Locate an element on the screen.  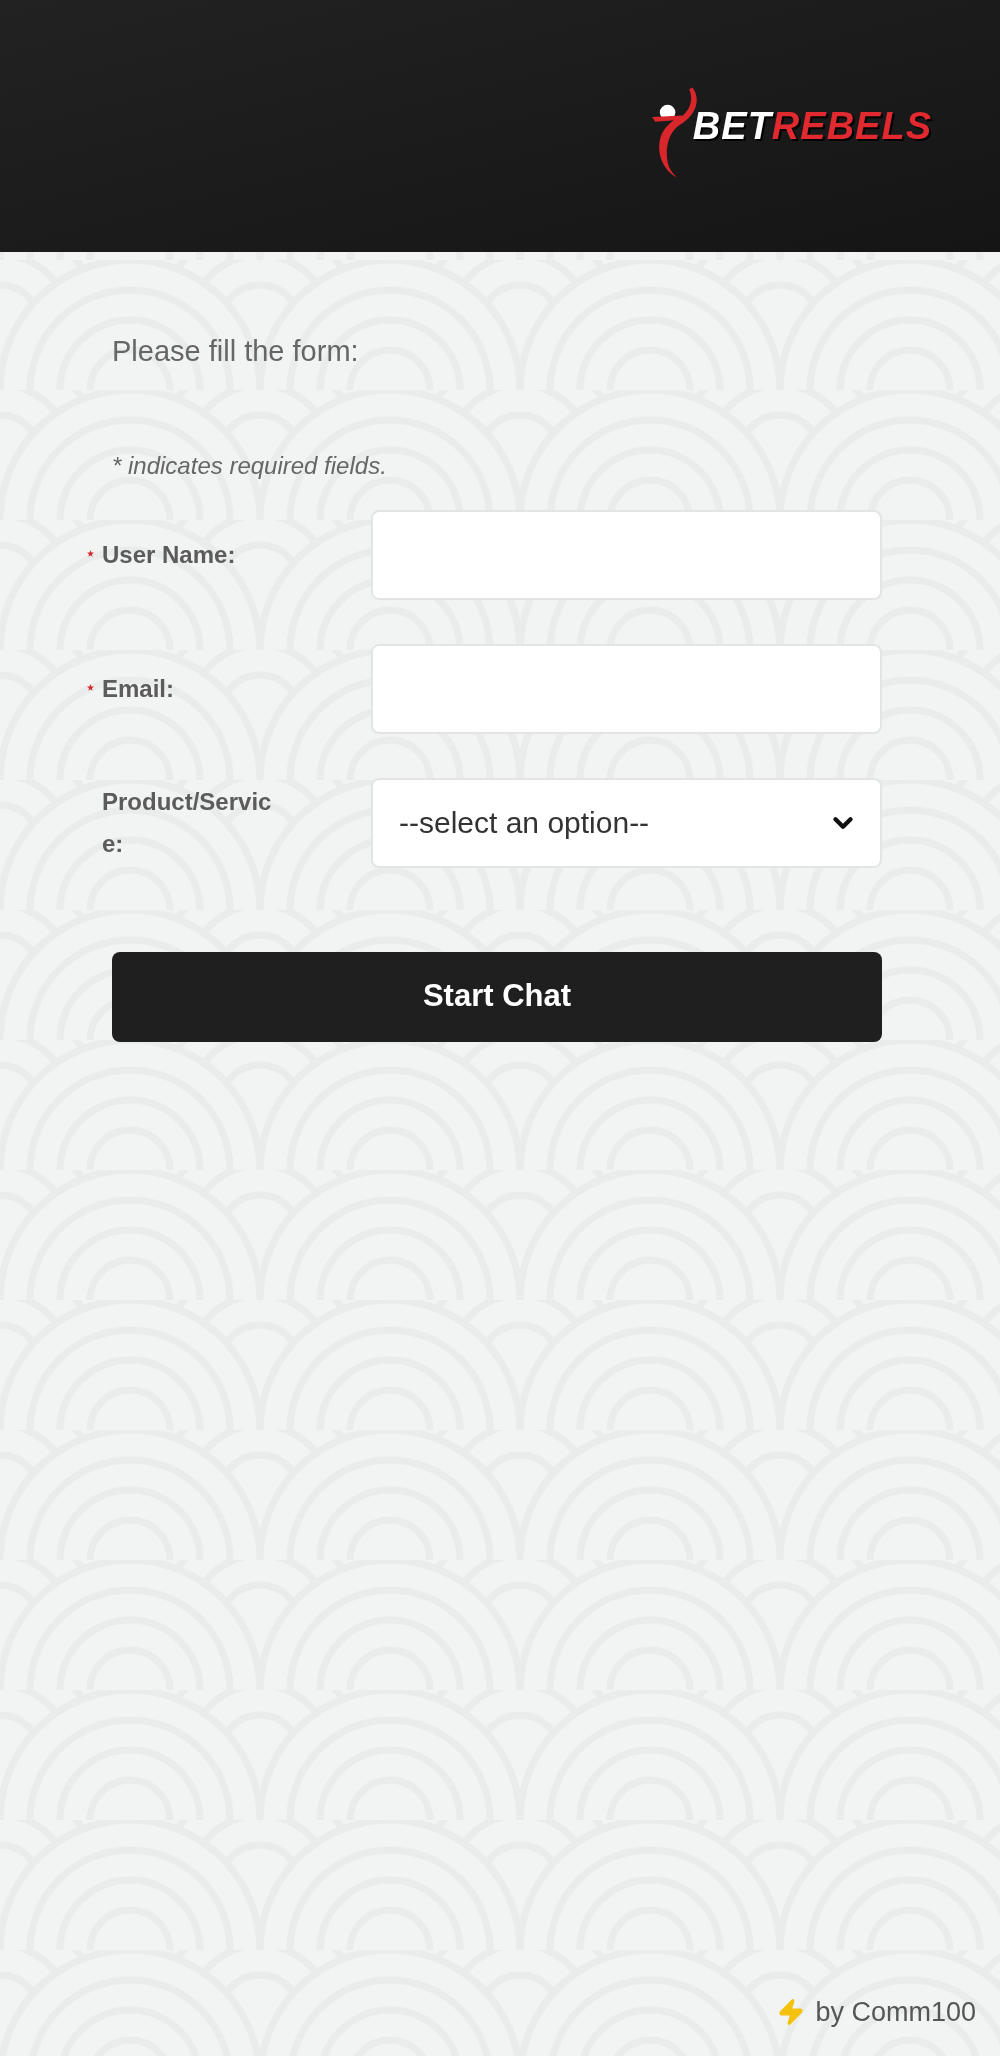
start-chat-button: Start Chat is located at coordinates (497, 996).